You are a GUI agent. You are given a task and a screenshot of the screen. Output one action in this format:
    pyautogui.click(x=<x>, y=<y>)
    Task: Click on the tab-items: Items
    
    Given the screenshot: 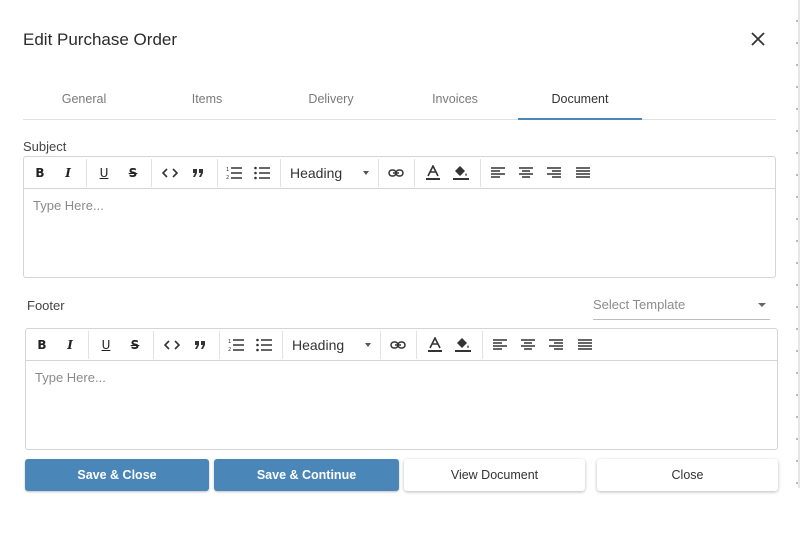 What is the action you would take?
    pyautogui.click(x=207, y=100)
    